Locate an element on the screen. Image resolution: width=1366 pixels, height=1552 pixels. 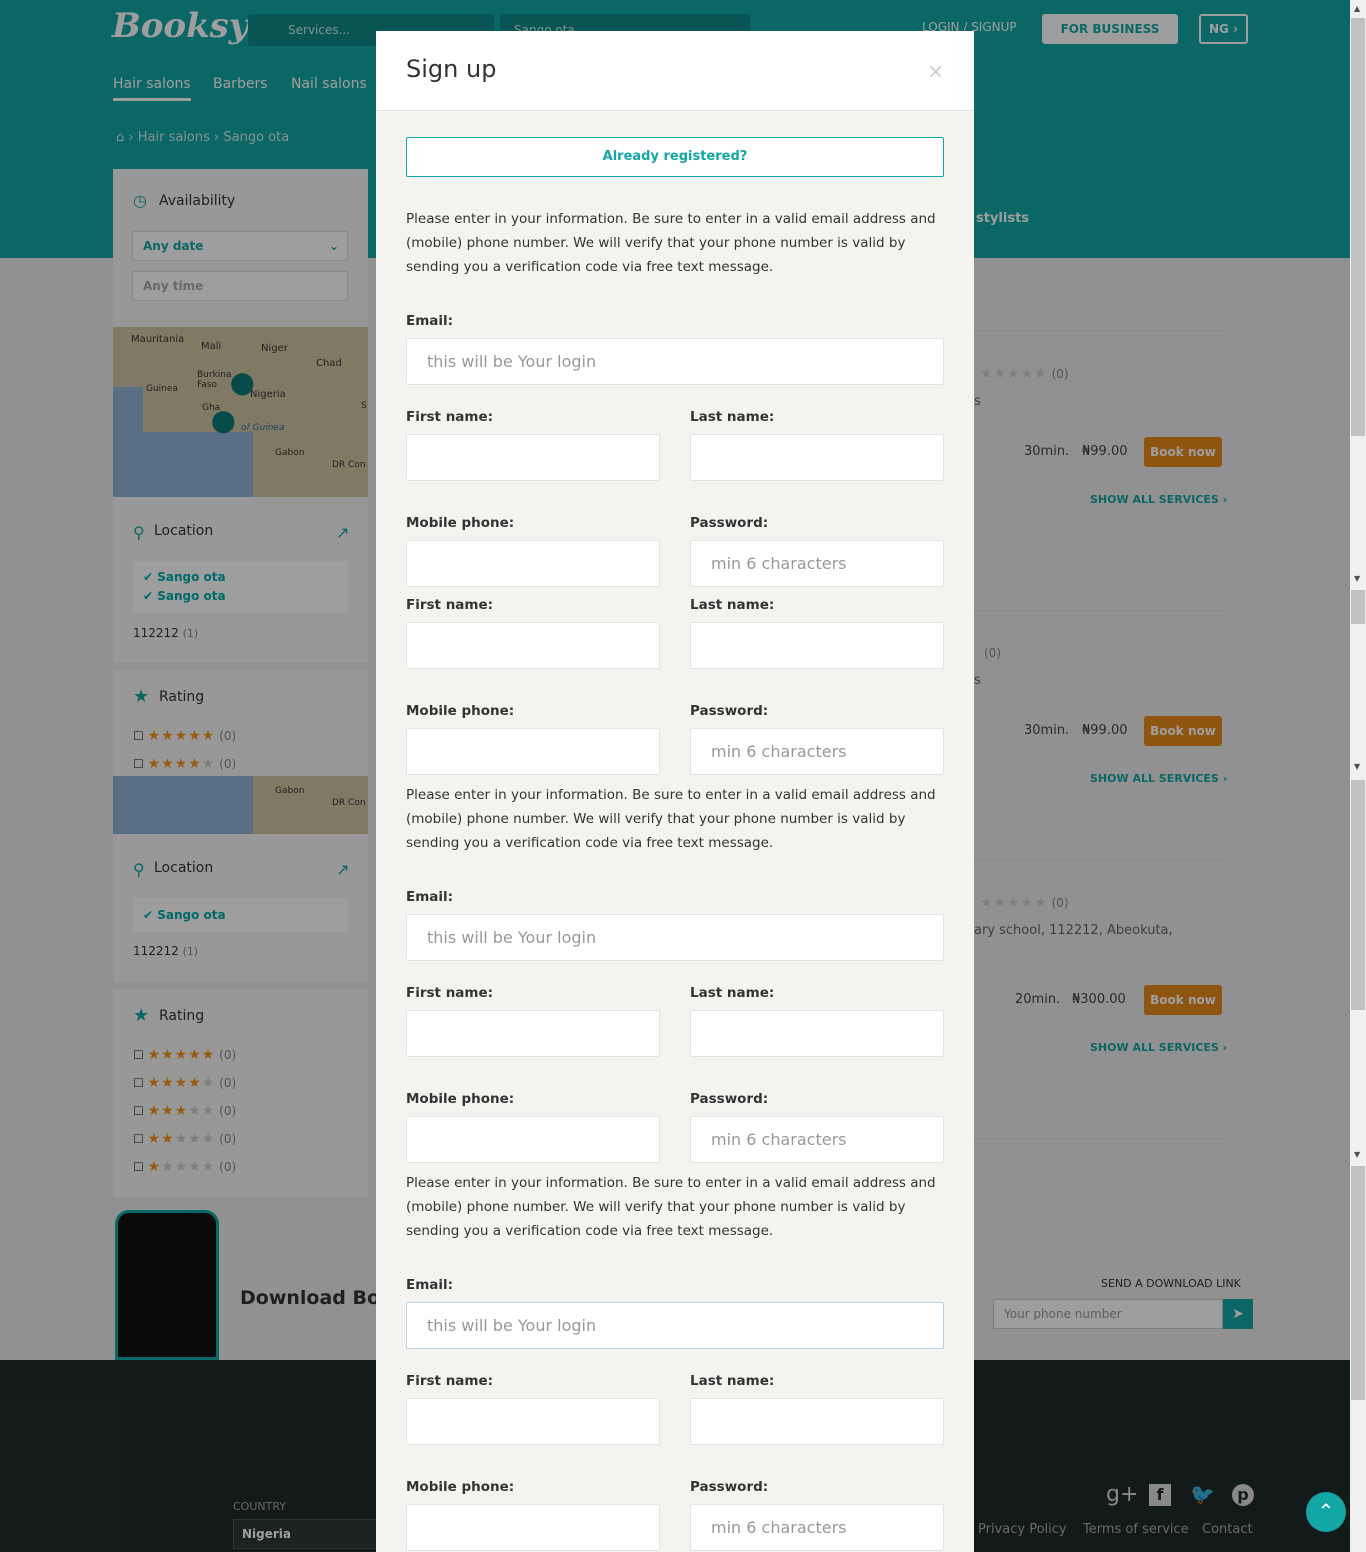
modal-title: Sign up is located at coordinates (451, 69).